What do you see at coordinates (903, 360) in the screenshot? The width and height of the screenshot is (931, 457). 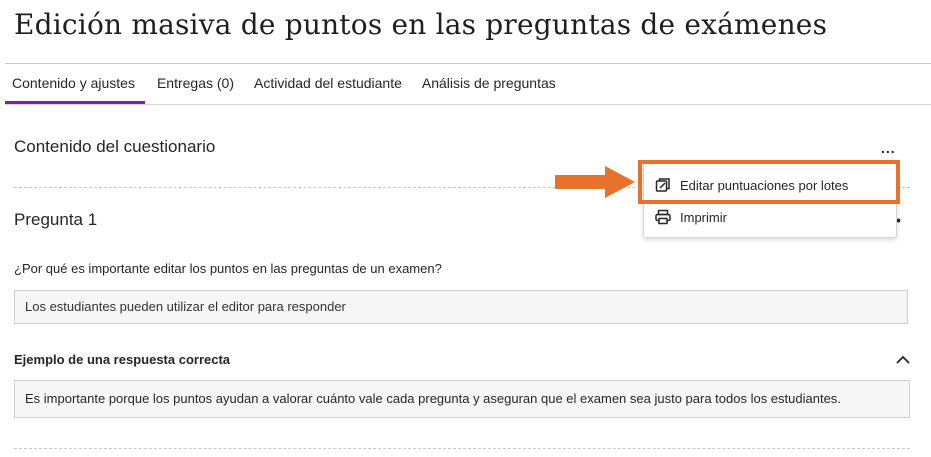 I see `chevron-up-icon` at bounding box center [903, 360].